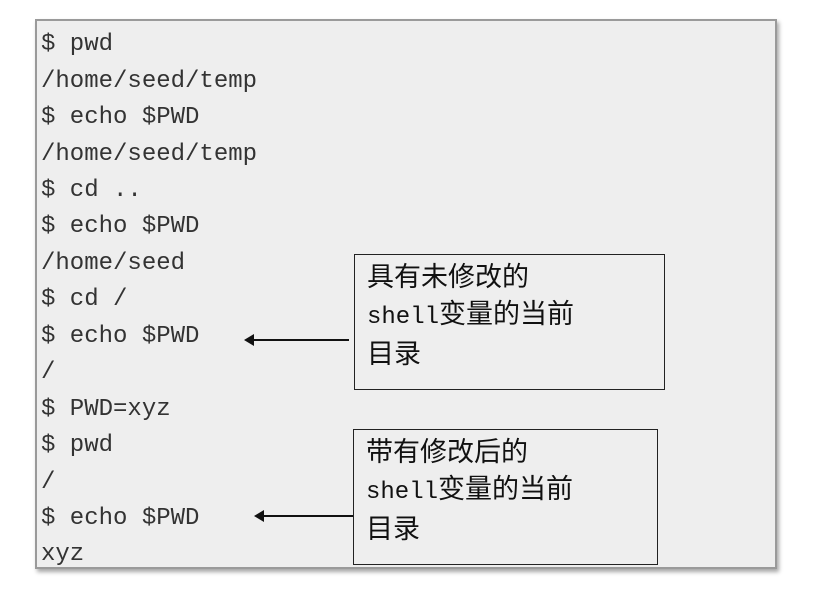  I want to click on terminal-line: xyz, so click(63, 554).